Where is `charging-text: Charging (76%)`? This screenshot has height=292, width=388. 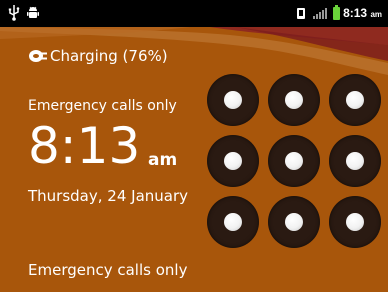
charging-text: Charging (76%) is located at coordinates (109, 56).